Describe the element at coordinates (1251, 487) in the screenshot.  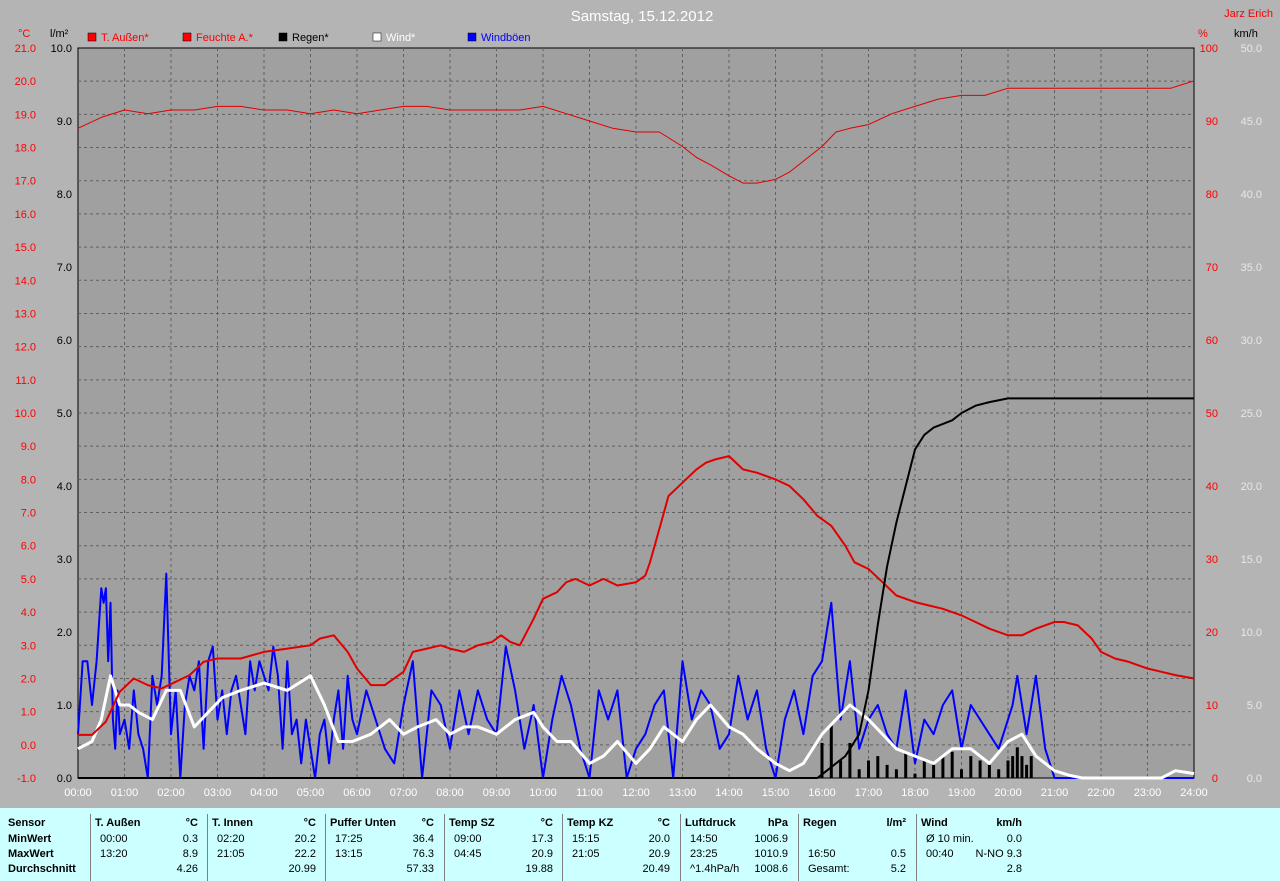
I see `wind-tick-label: 20.0` at that location.